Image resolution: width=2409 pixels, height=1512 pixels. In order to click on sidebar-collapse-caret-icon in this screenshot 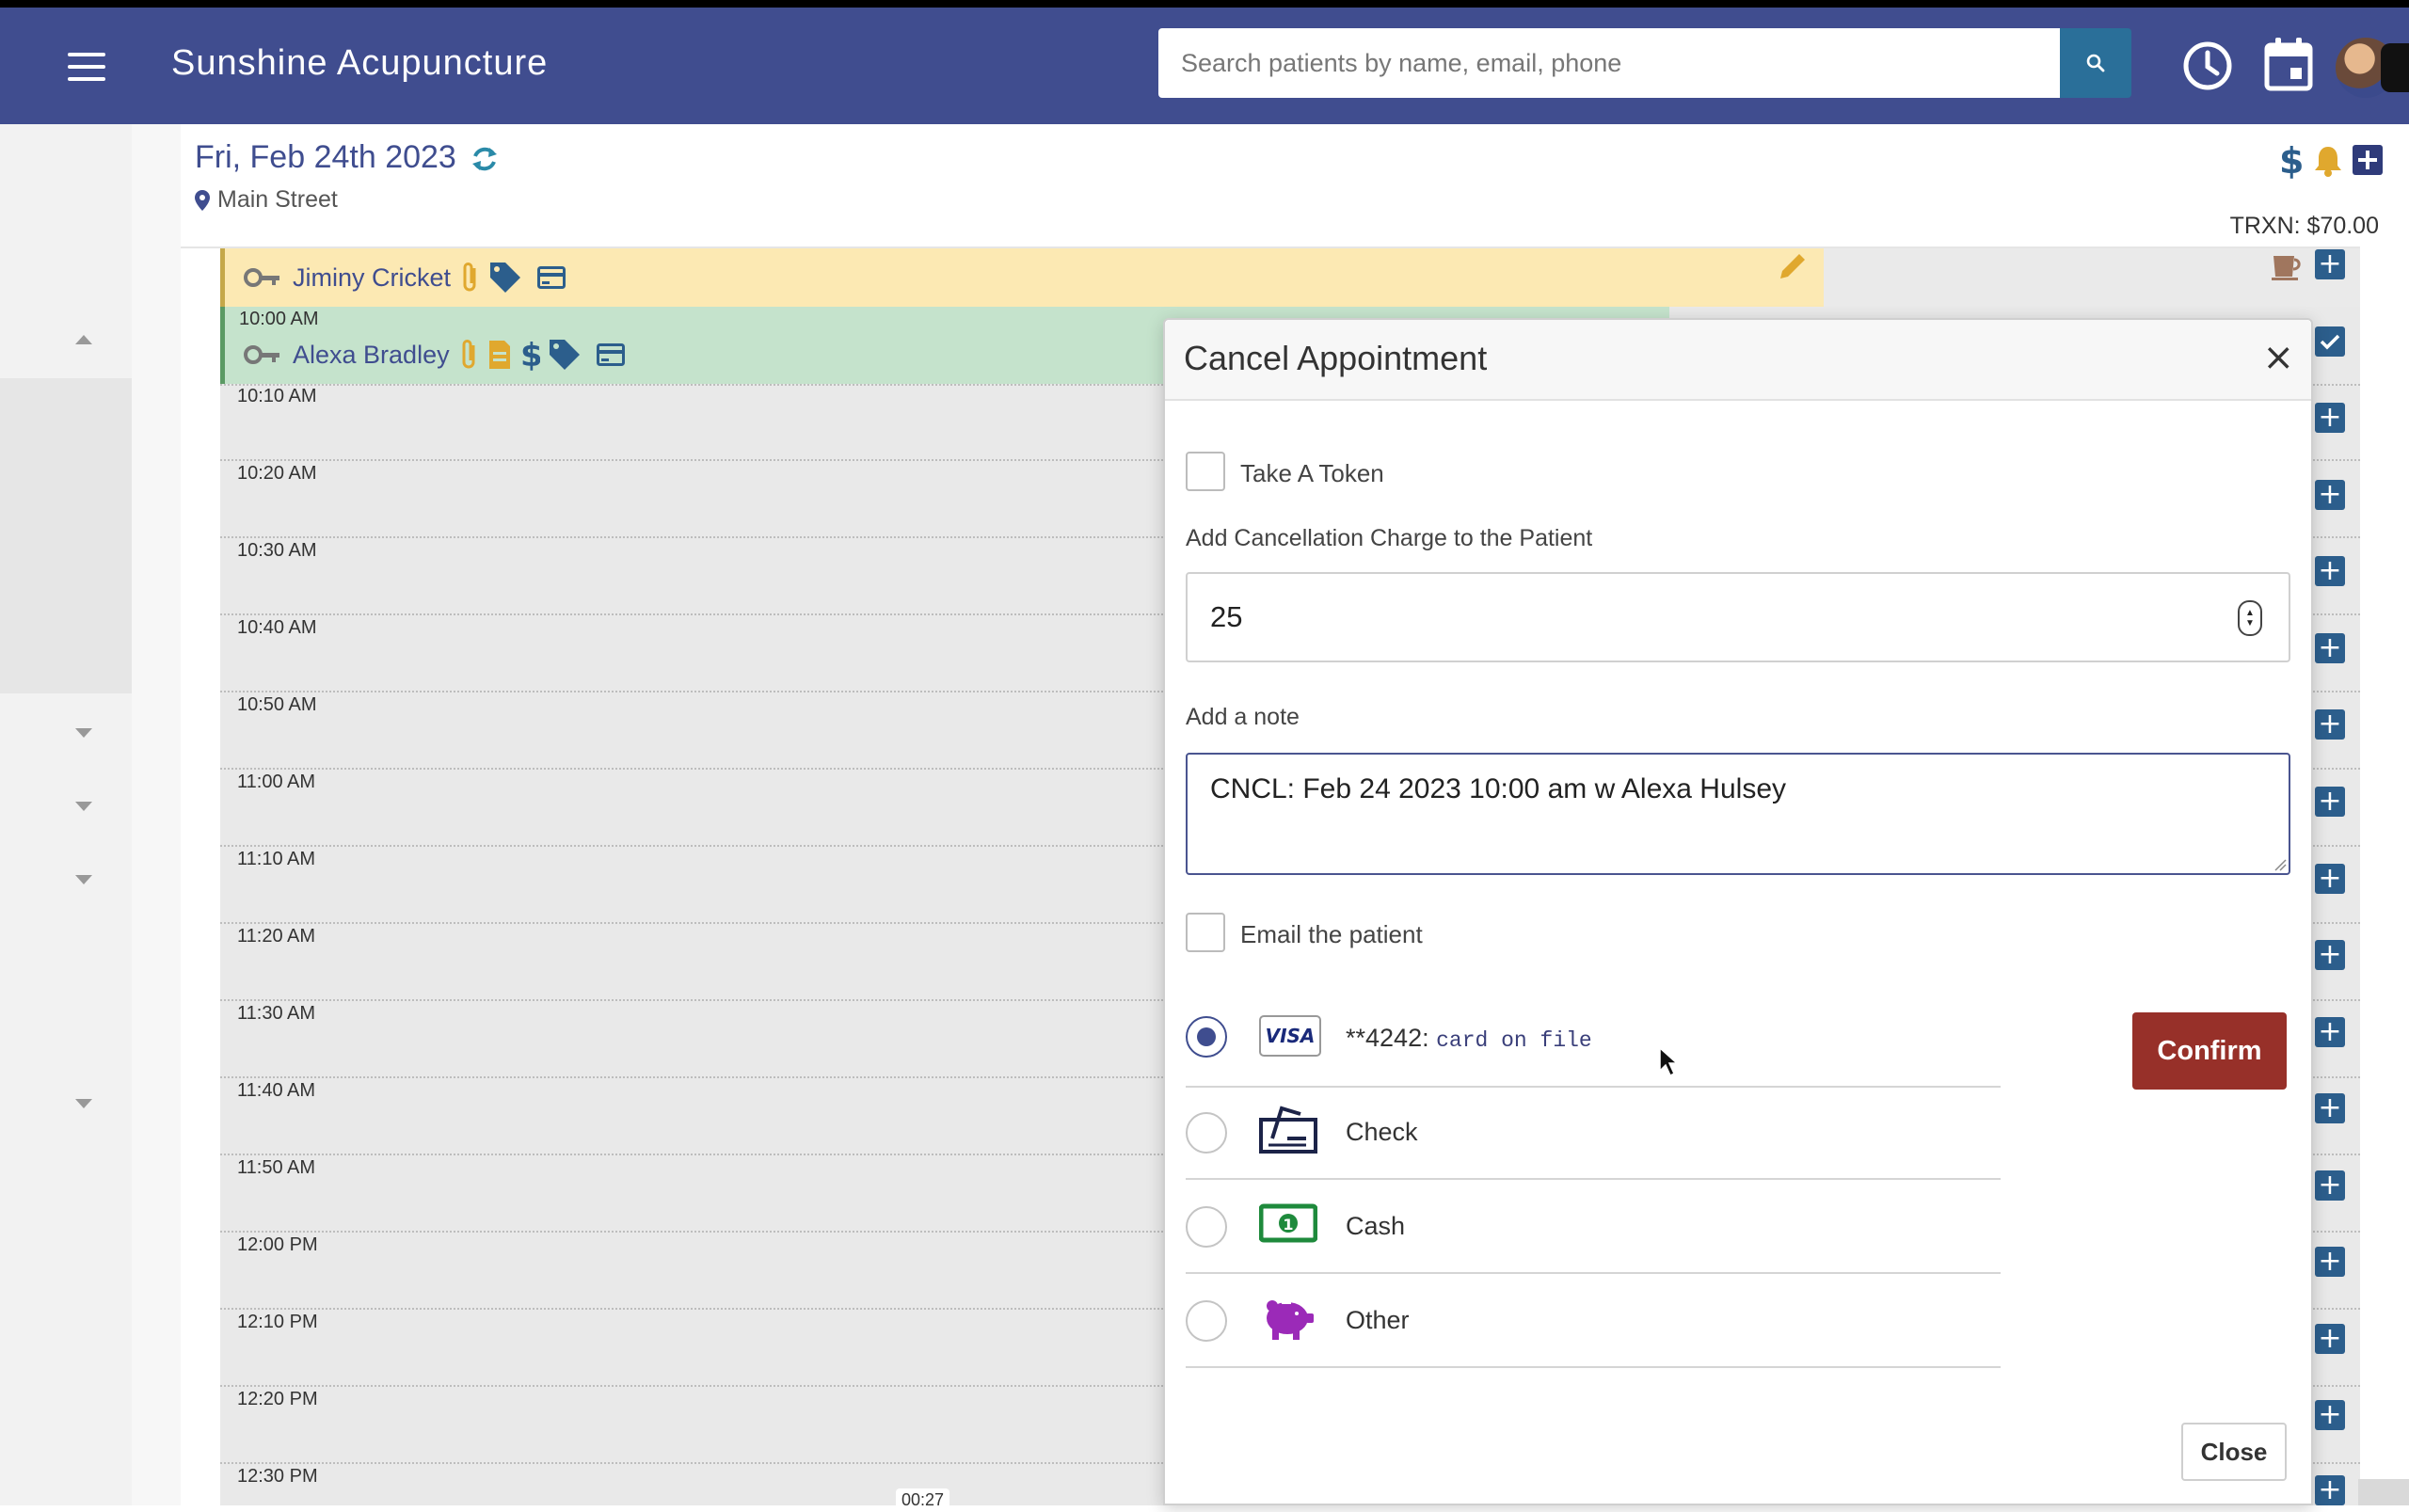, I will do `click(83, 339)`.